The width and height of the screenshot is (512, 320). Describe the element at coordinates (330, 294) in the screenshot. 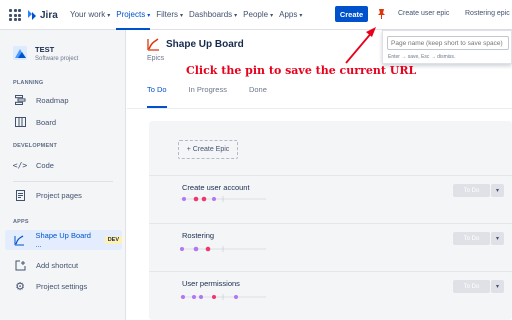

I see `epic-row: User permissions To Do ▾` at that location.